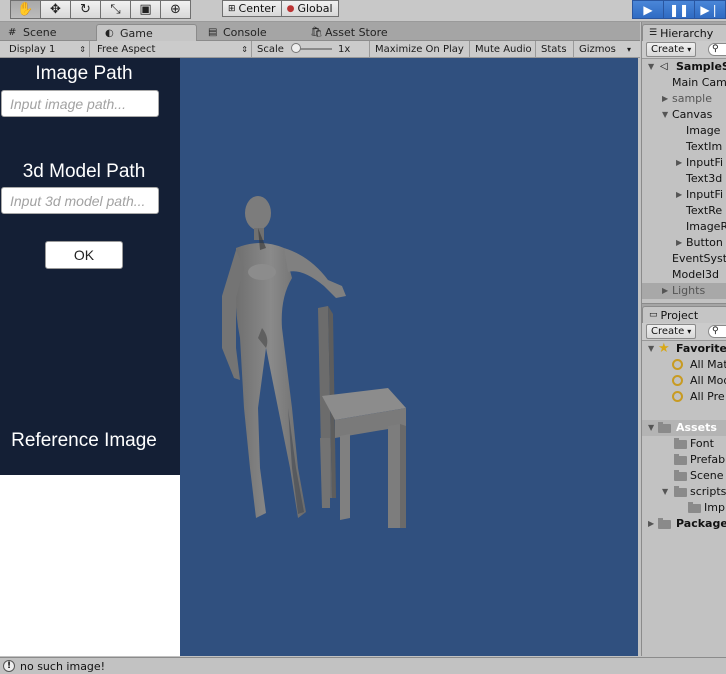  What do you see at coordinates (684, 131) in the screenshot?
I see `tree-row: Image` at bounding box center [684, 131].